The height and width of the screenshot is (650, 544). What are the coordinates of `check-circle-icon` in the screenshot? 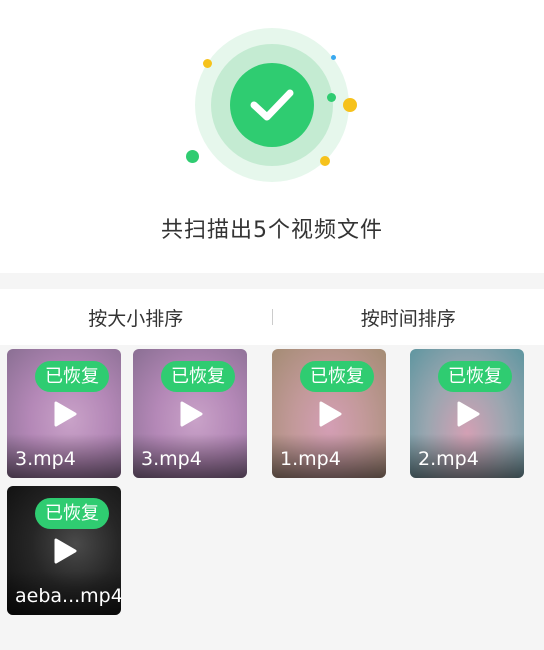 It's located at (272, 105).